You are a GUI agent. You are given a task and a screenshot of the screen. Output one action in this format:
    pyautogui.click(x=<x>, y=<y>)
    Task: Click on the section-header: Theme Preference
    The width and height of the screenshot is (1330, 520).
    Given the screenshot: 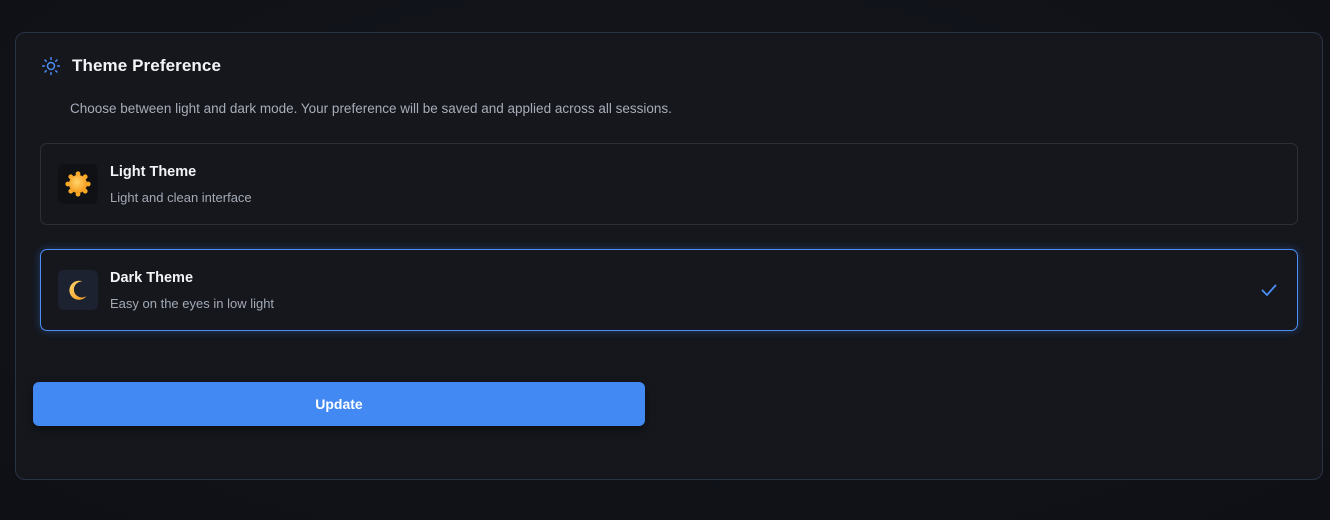 What is the action you would take?
    pyautogui.click(x=130, y=66)
    